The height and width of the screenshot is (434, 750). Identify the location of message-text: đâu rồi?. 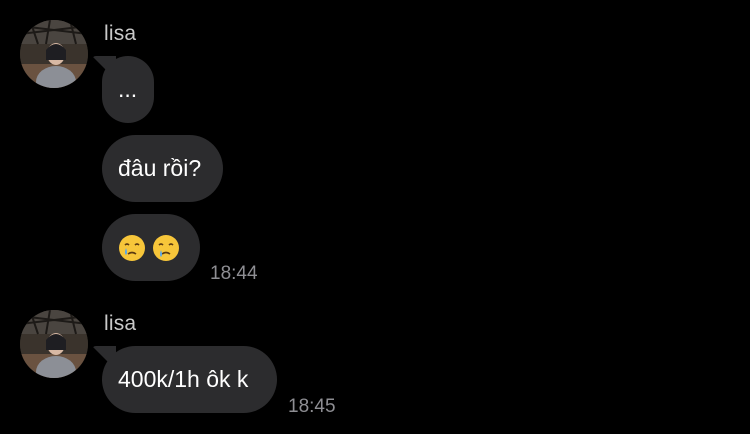
(160, 168).